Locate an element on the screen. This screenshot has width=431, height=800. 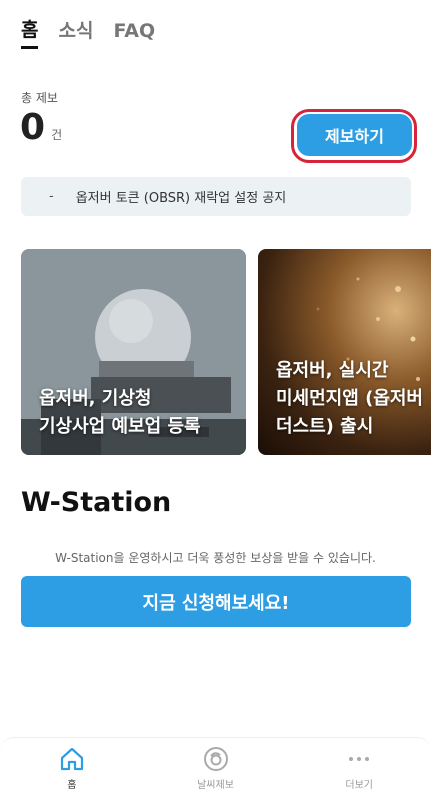
tab-news: 소식 is located at coordinates (75, 32).